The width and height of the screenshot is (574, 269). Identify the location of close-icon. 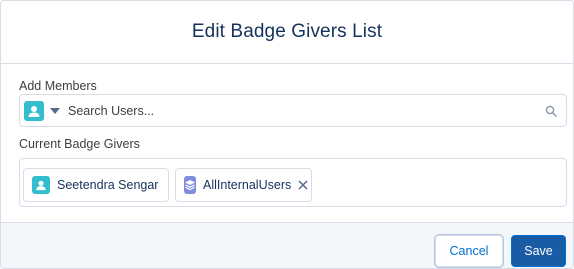
(303, 185).